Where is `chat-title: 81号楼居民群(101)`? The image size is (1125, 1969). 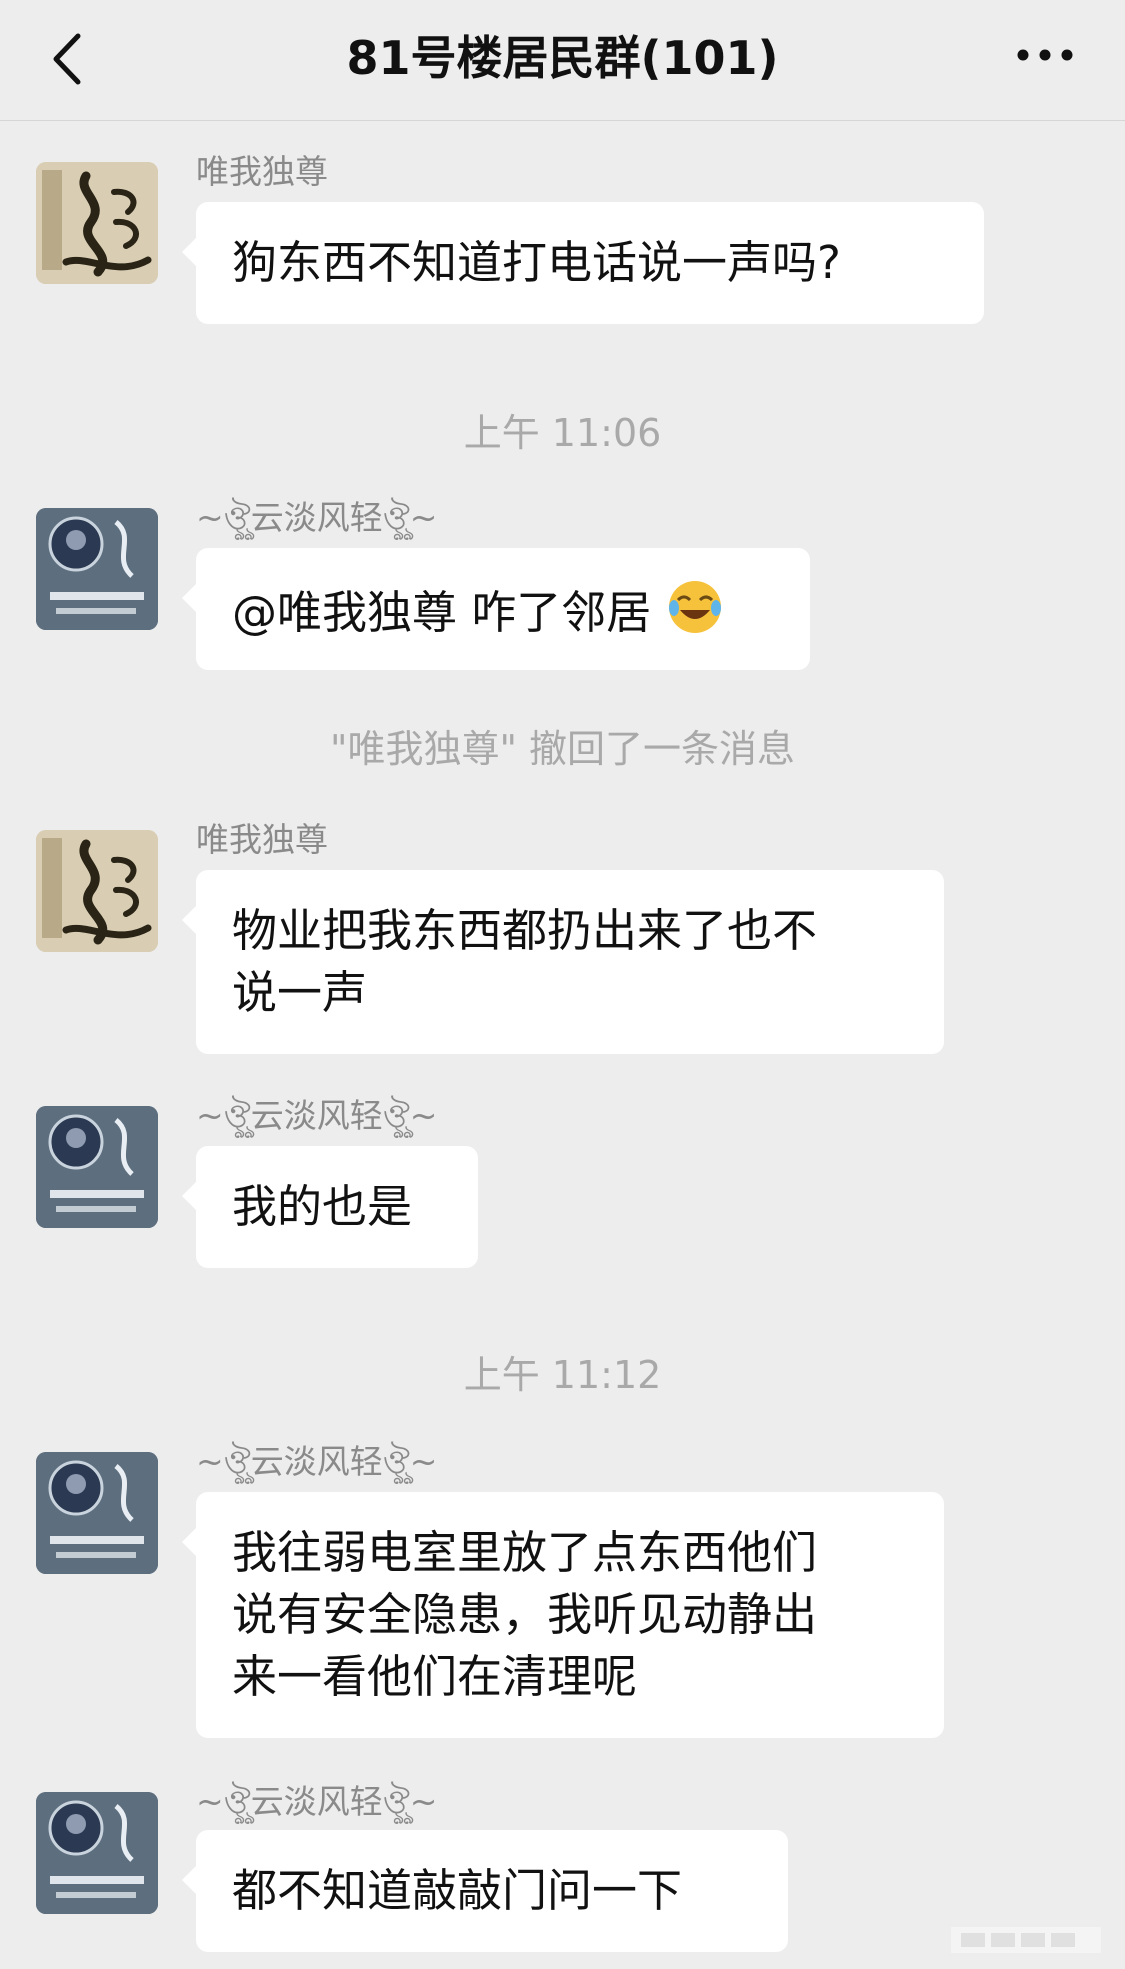 chat-title: 81号楼居民群(101) is located at coordinates (562, 58).